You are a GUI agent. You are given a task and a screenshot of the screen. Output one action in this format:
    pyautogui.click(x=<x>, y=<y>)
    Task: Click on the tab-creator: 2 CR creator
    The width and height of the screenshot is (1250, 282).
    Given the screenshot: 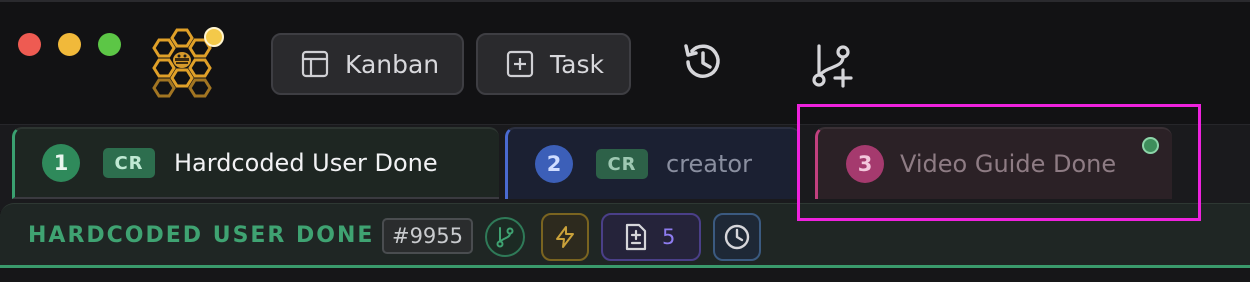 What is the action you would take?
    pyautogui.click(x=652, y=163)
    